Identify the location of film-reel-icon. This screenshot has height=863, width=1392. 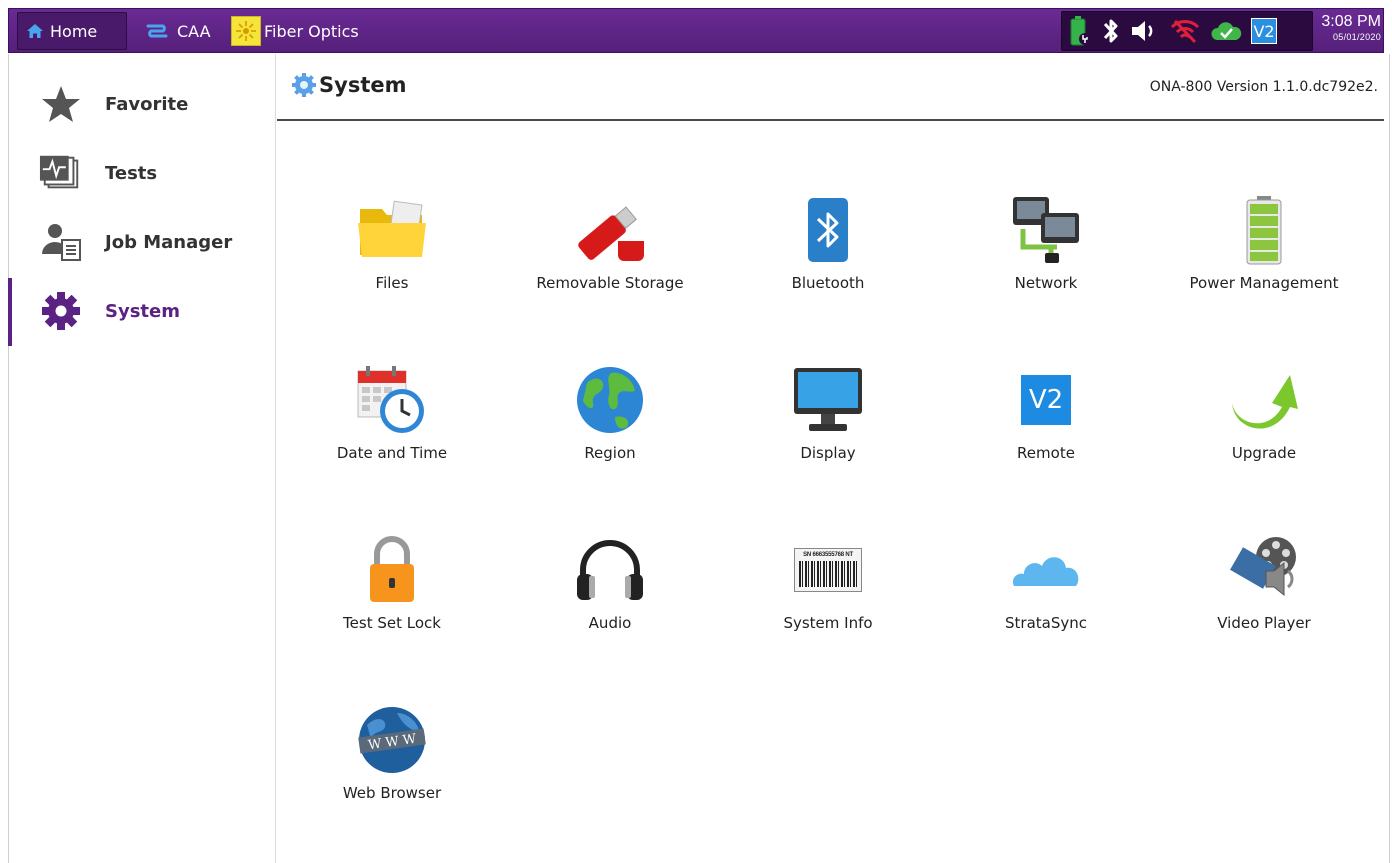
(1264, 570).